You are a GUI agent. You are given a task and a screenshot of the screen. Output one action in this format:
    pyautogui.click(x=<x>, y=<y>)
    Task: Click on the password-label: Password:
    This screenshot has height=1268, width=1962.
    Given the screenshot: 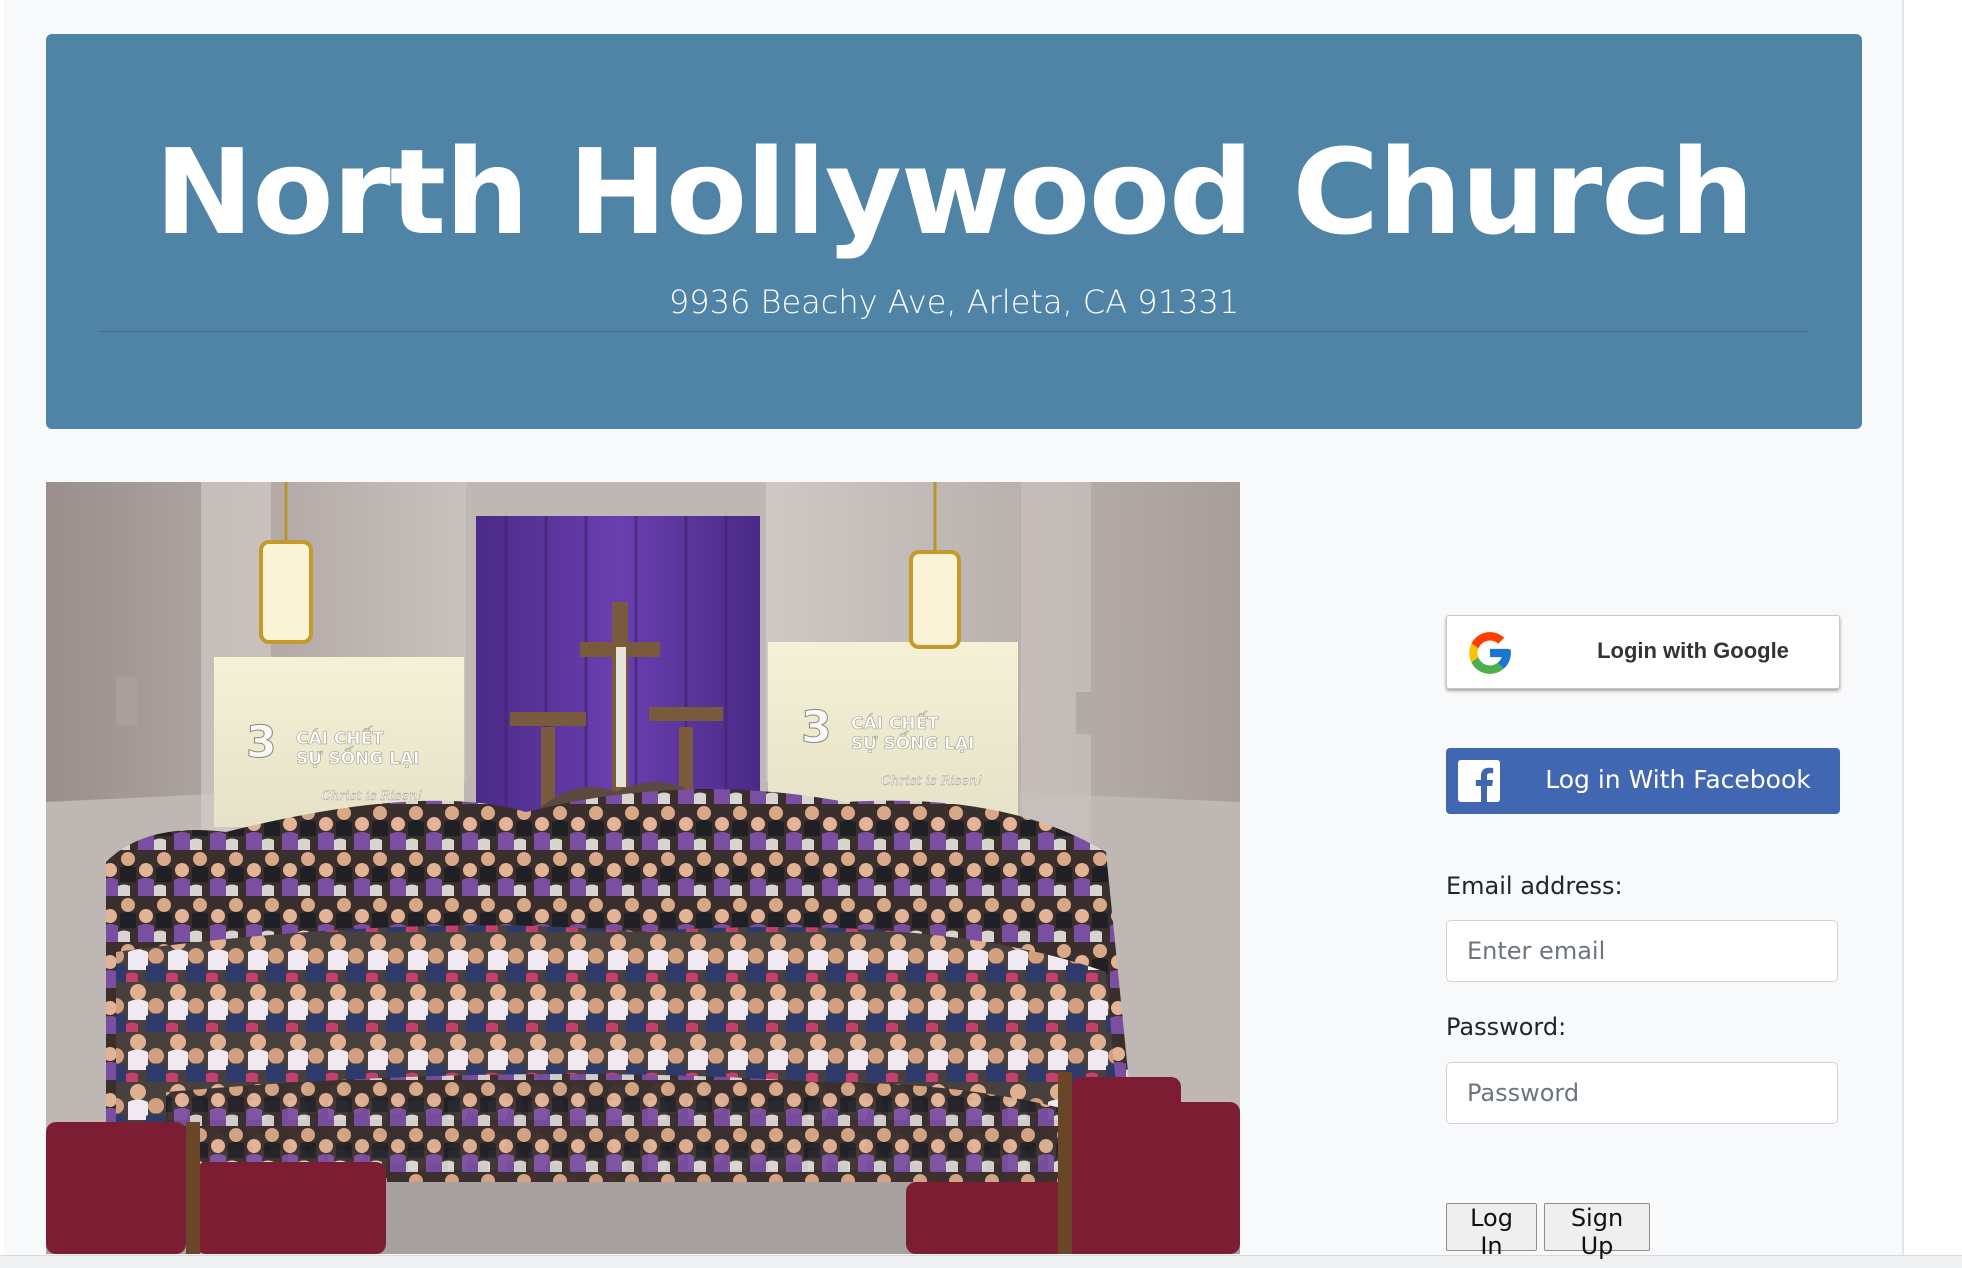 What is the action you would take?
    pyautogui.click(x=1506, y=1027)
    